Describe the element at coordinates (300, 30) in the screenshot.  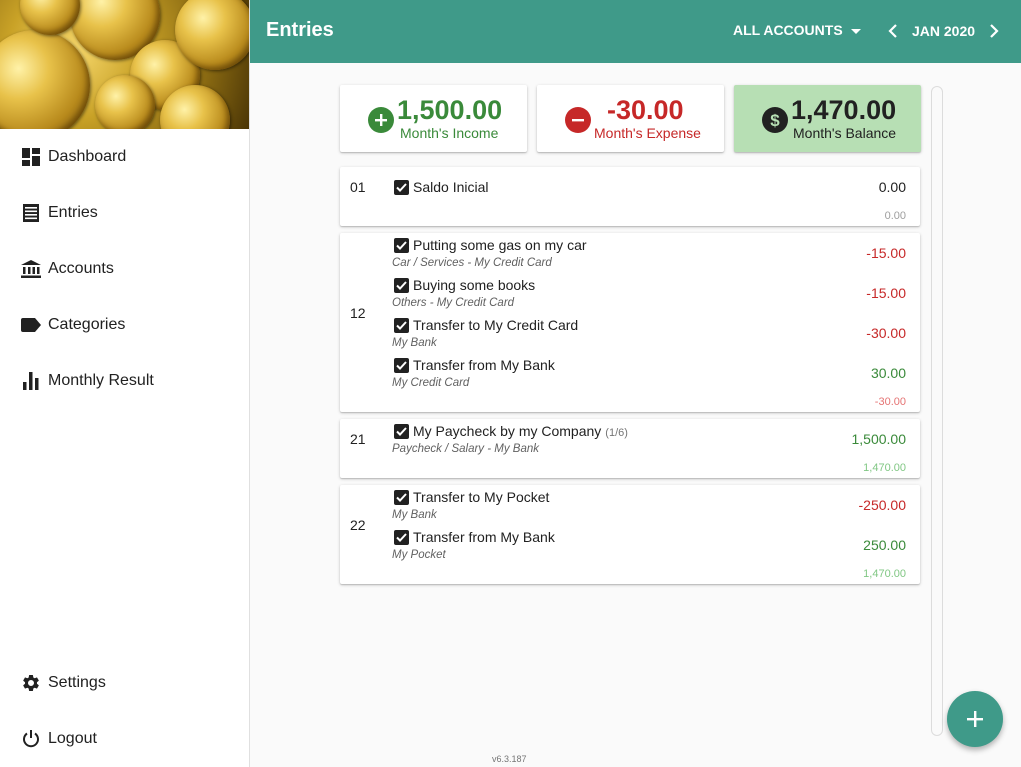
I see `page-title: Entries` at that location.